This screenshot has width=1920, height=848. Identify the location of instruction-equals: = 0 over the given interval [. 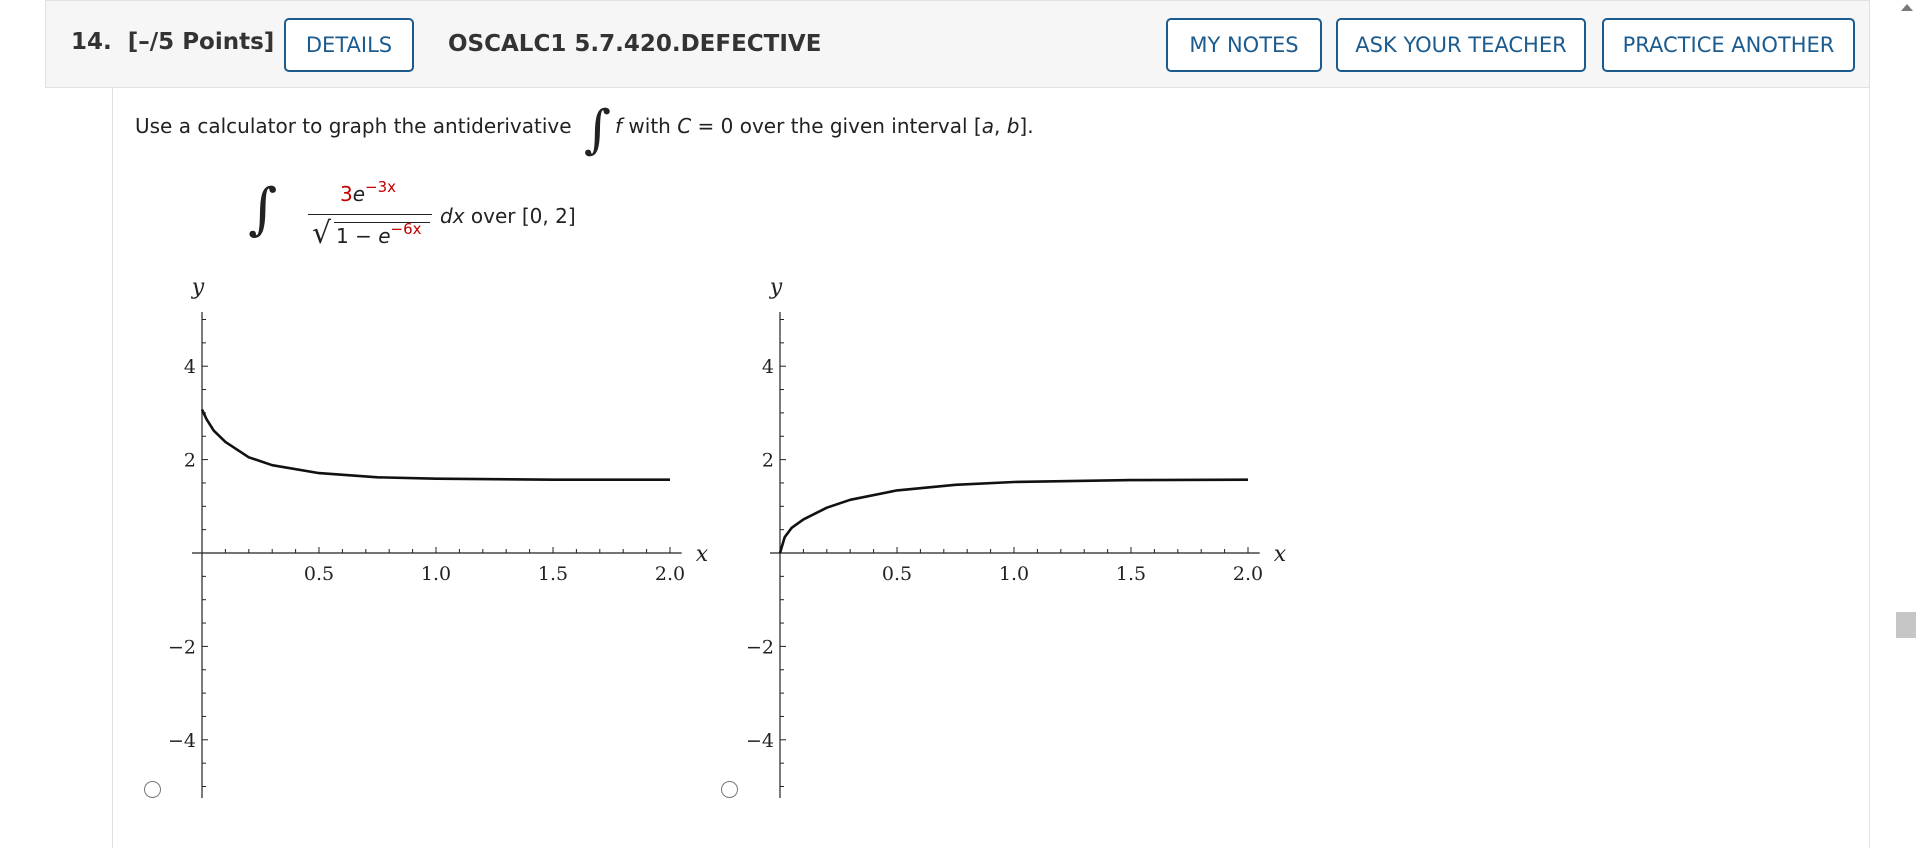
(839, 126).